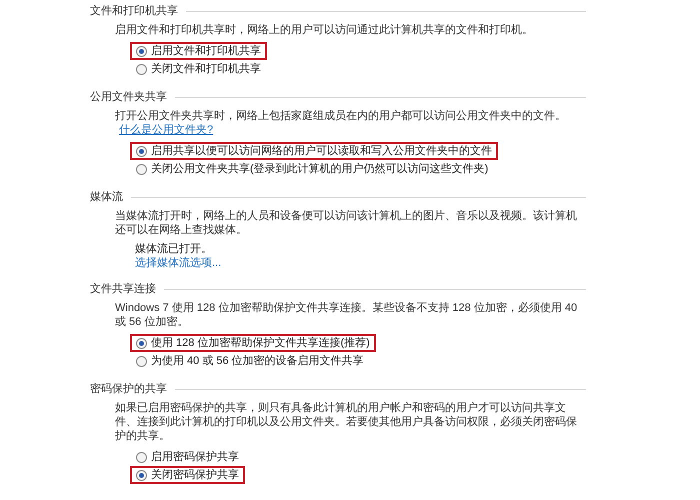 The image size is (700, 500). What do you see at coordinates (198, 51) in the screenshot?
I see `highlighted-option: 启用文件和打印机共享` at bounding box center [198, 51].